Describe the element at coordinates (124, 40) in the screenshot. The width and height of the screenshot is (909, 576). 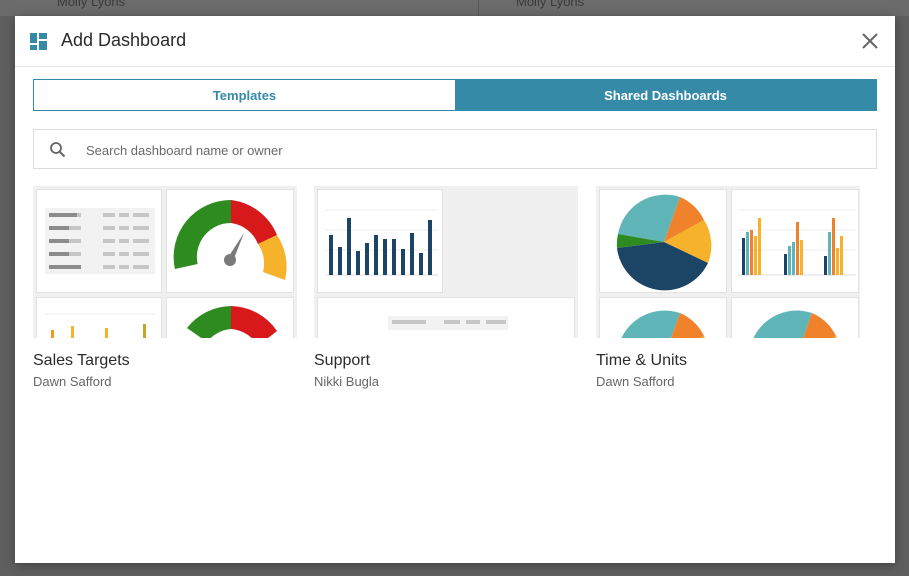
I see `dialog-title: Add Dashboard` at that location.